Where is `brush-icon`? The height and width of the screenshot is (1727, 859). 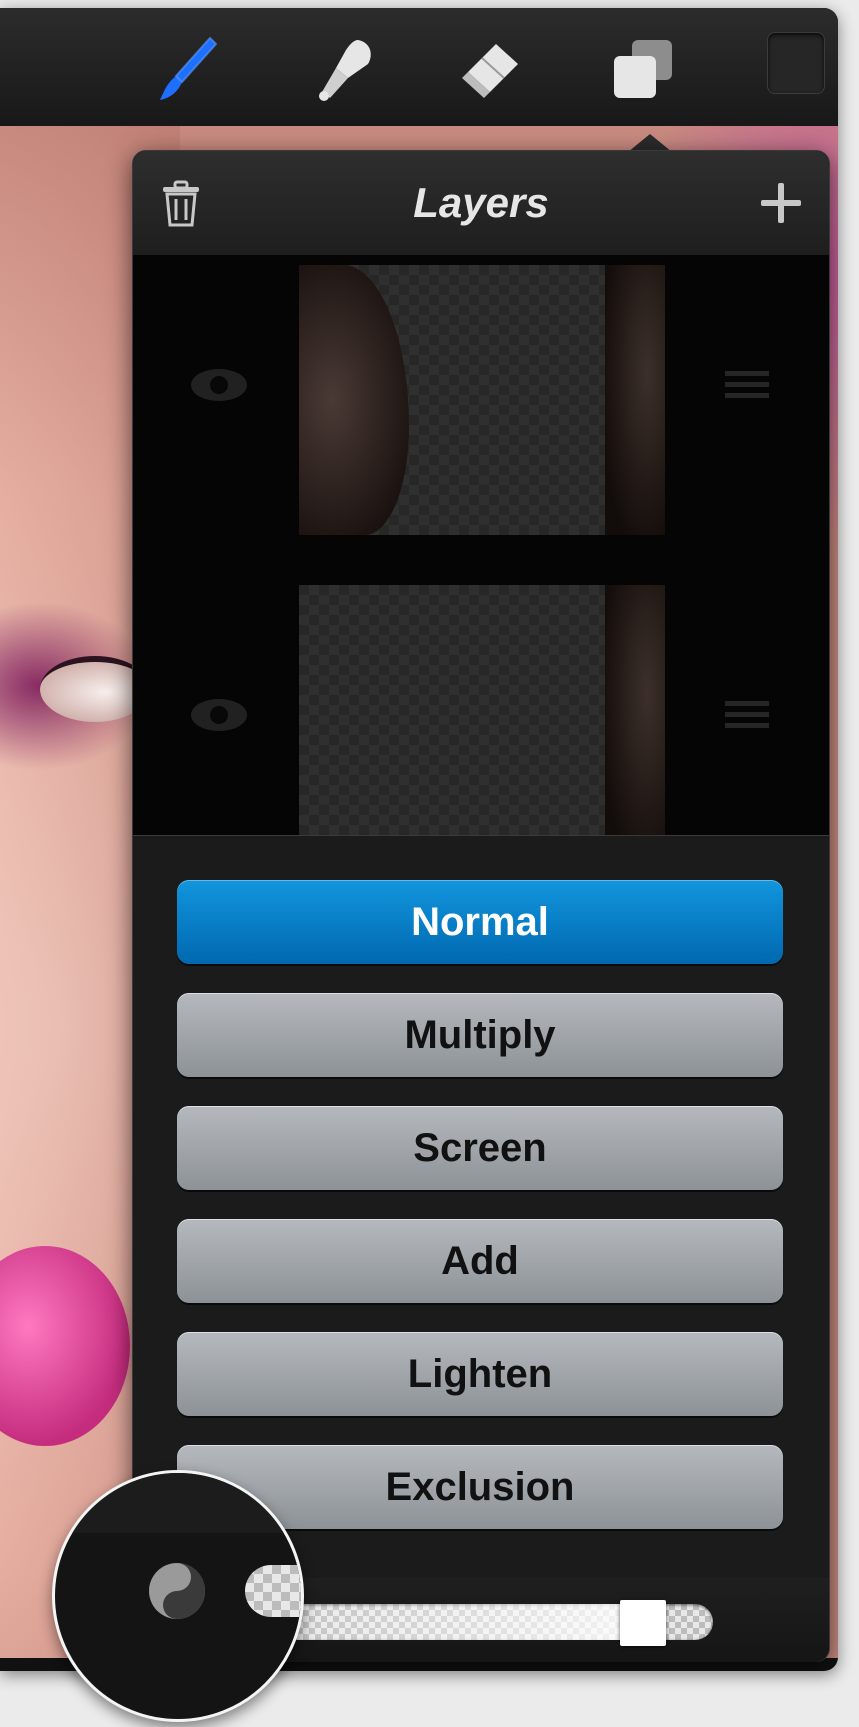 brush-icon is located at coordinates (189, 68).